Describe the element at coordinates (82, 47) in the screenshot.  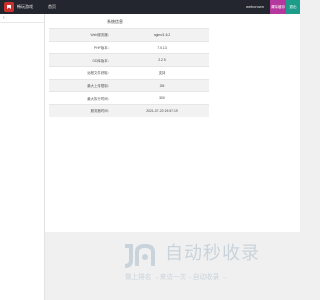
I see `info-key: PHP版本：` at that location.